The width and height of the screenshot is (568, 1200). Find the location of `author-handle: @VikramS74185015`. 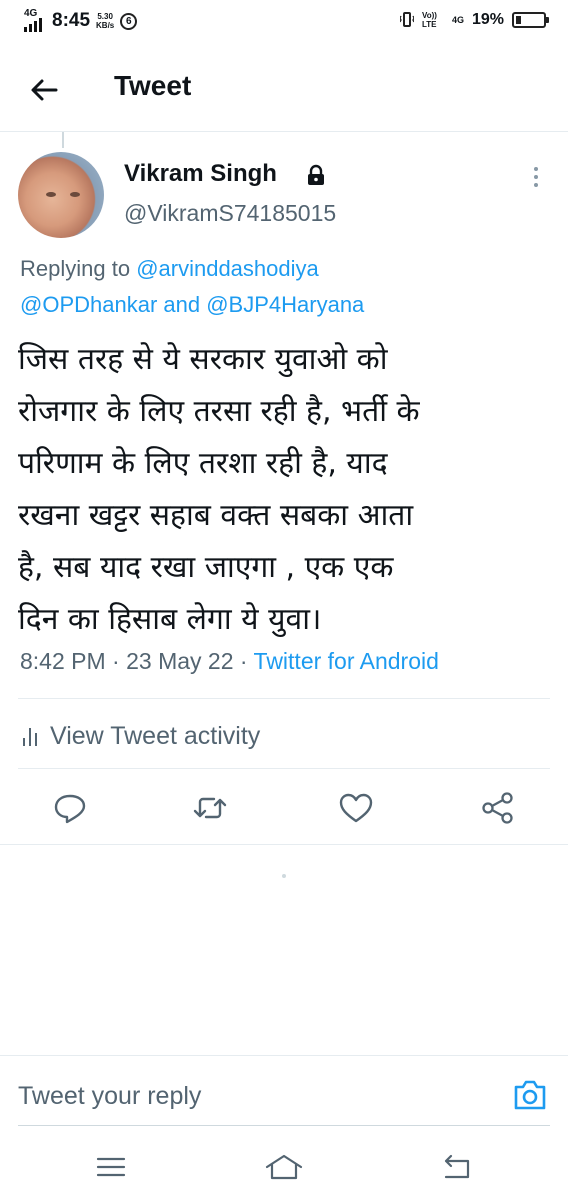

author-handle: @VikramS74185015 is located at coordinates (230, 213).